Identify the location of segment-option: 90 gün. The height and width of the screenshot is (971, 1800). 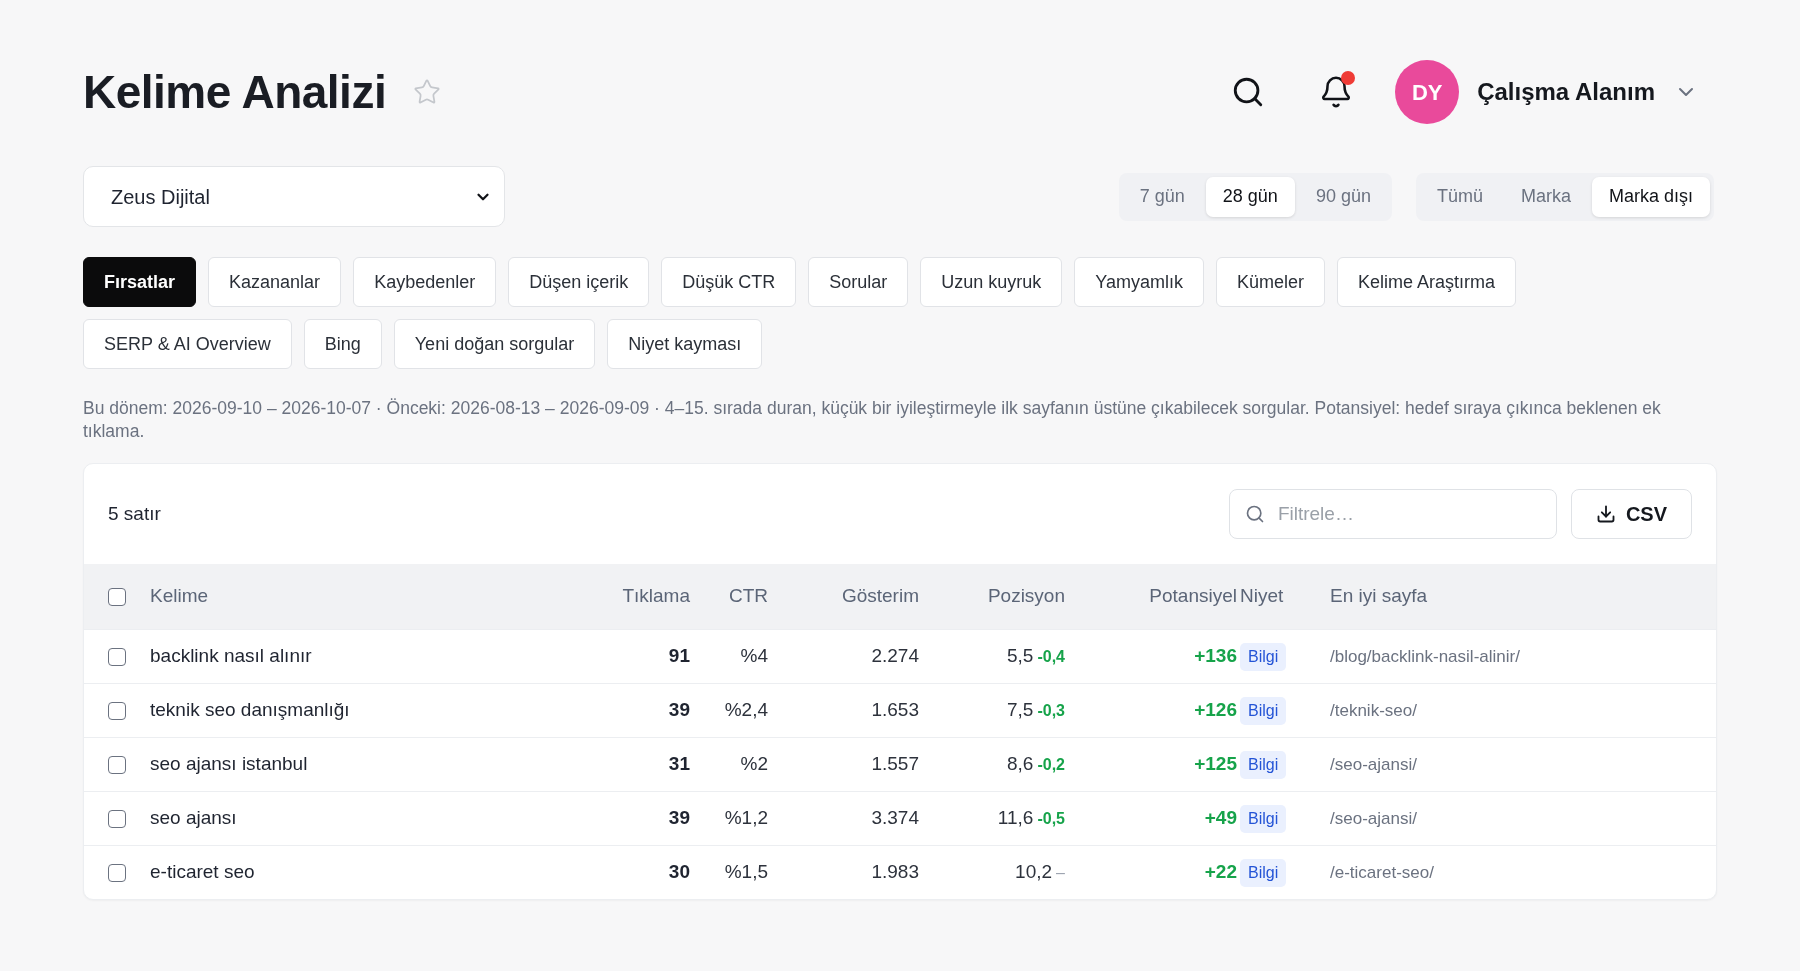
(1343, 196).